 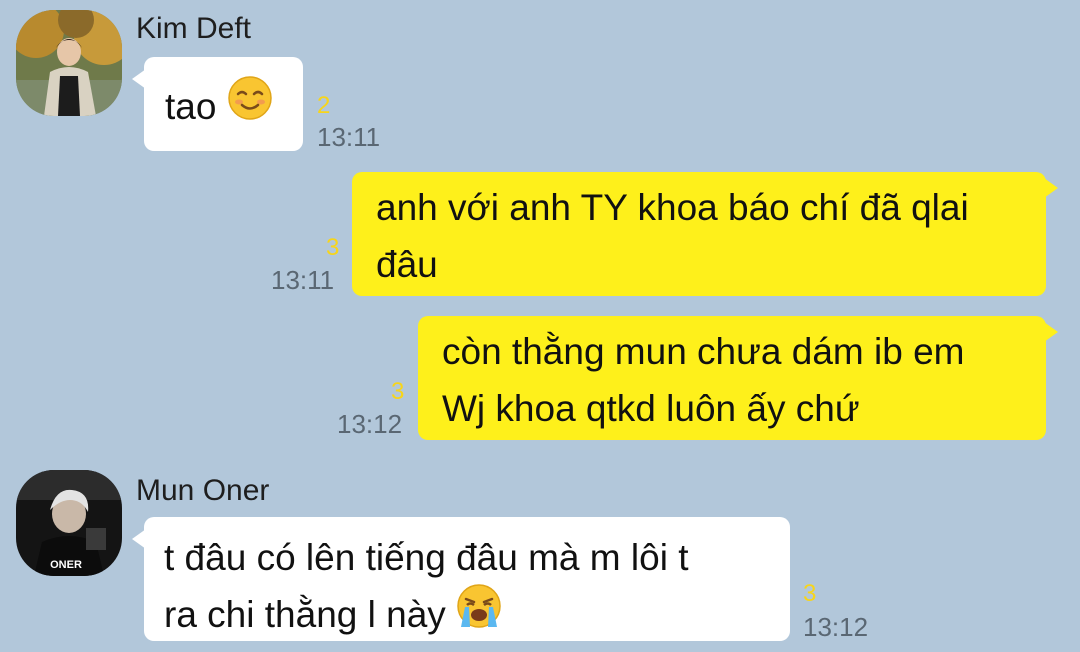 What do you see at coordinates (426, 557) in the screenshot?
I see `message-text-line: t đâu có lên tiếng đâu mà m lôi t` at bounding box center [426, 557].